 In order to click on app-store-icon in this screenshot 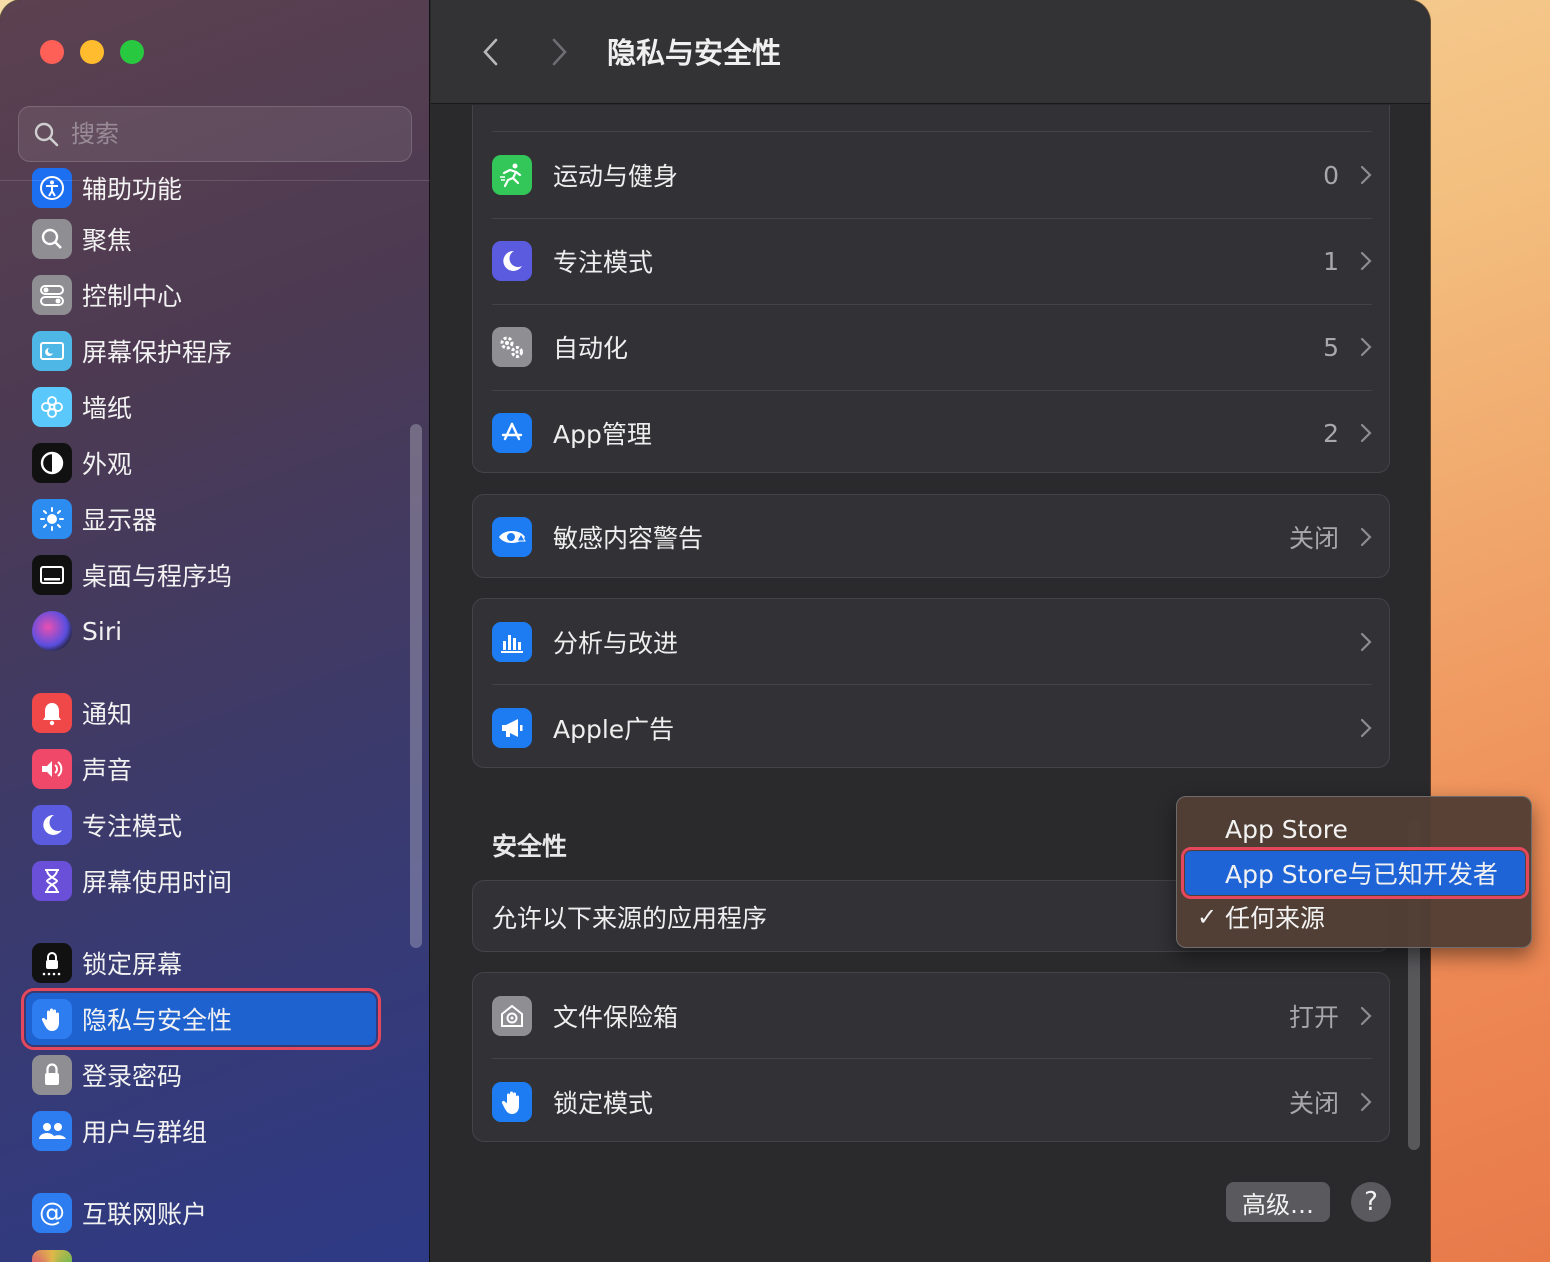, I will do `click(512, 433)`.